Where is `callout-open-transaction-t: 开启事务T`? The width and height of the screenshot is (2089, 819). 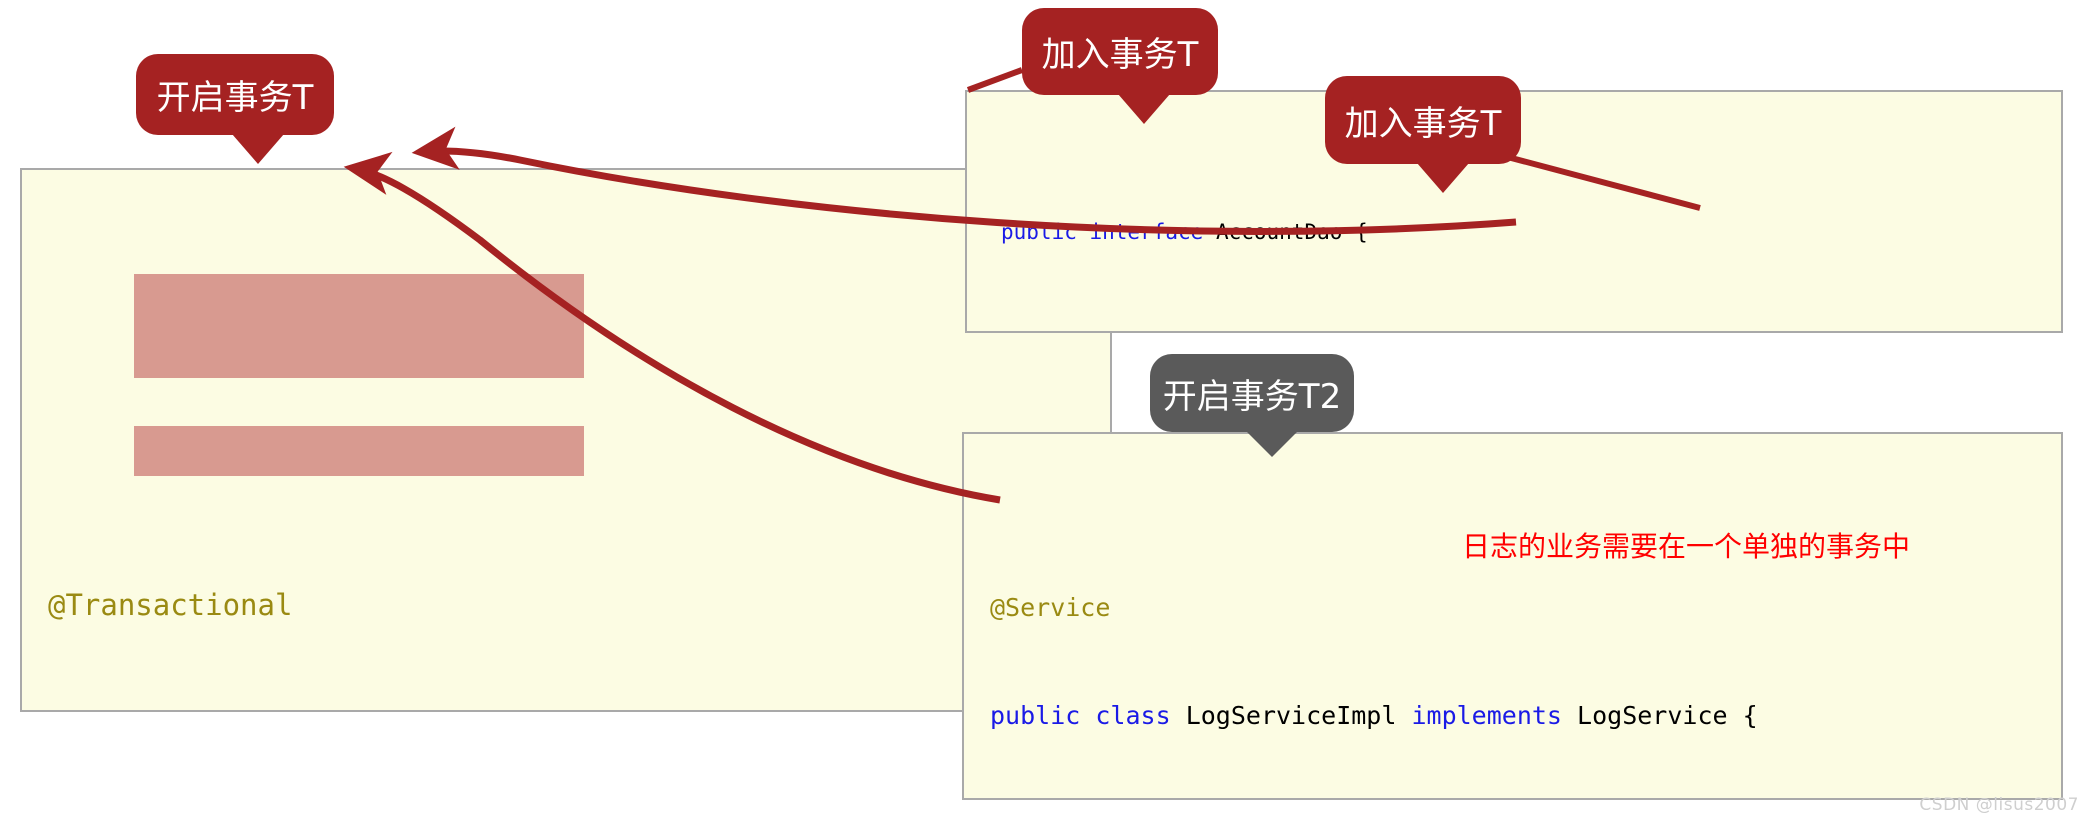
callout-open-transaction-t: 开启事务T is located at coordinates (235, 109).